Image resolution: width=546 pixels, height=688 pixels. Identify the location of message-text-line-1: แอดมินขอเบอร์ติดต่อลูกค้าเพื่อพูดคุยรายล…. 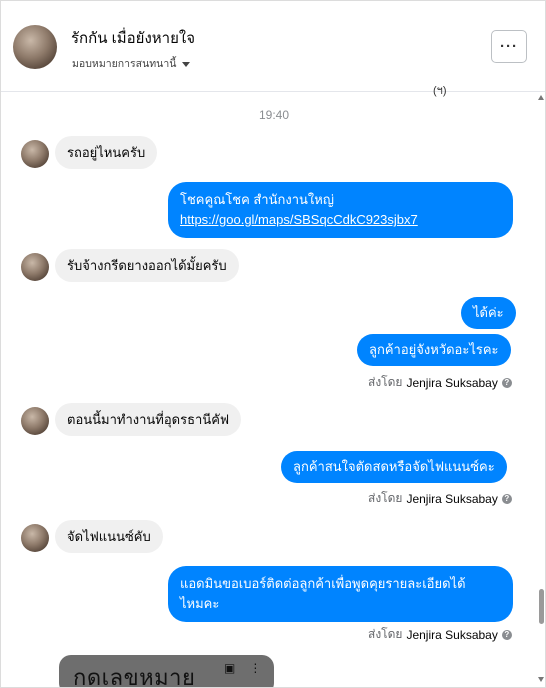
(323, 583).